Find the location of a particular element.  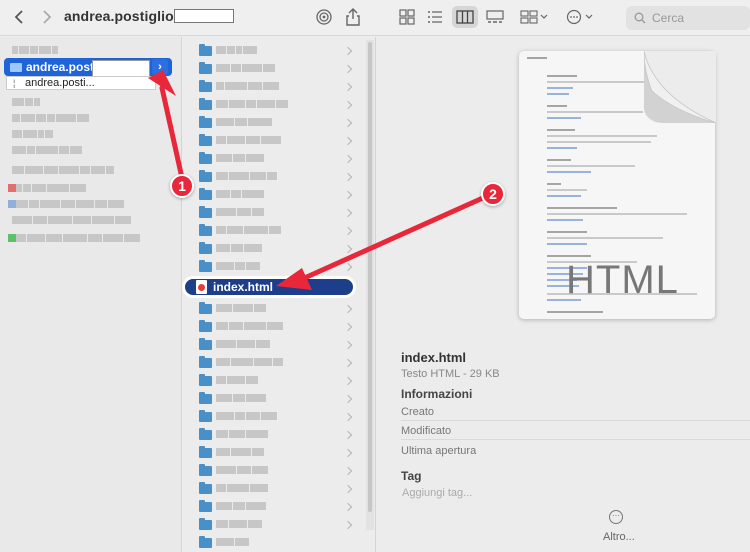

airdrop-icon is located at coordinates (324, 17).